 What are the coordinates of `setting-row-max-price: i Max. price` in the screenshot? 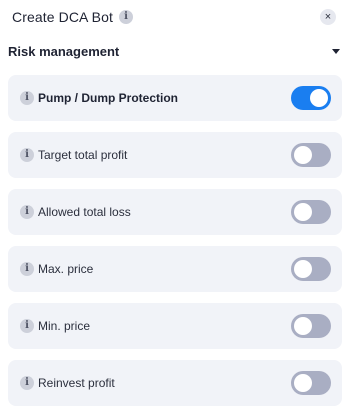 It's located at (175, 269).